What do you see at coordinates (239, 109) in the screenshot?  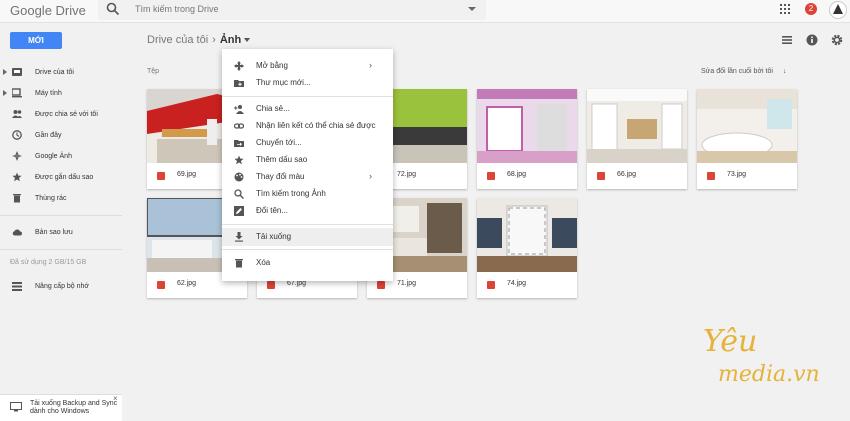 I see `share-person-icon` at bounding box center [239, 109].